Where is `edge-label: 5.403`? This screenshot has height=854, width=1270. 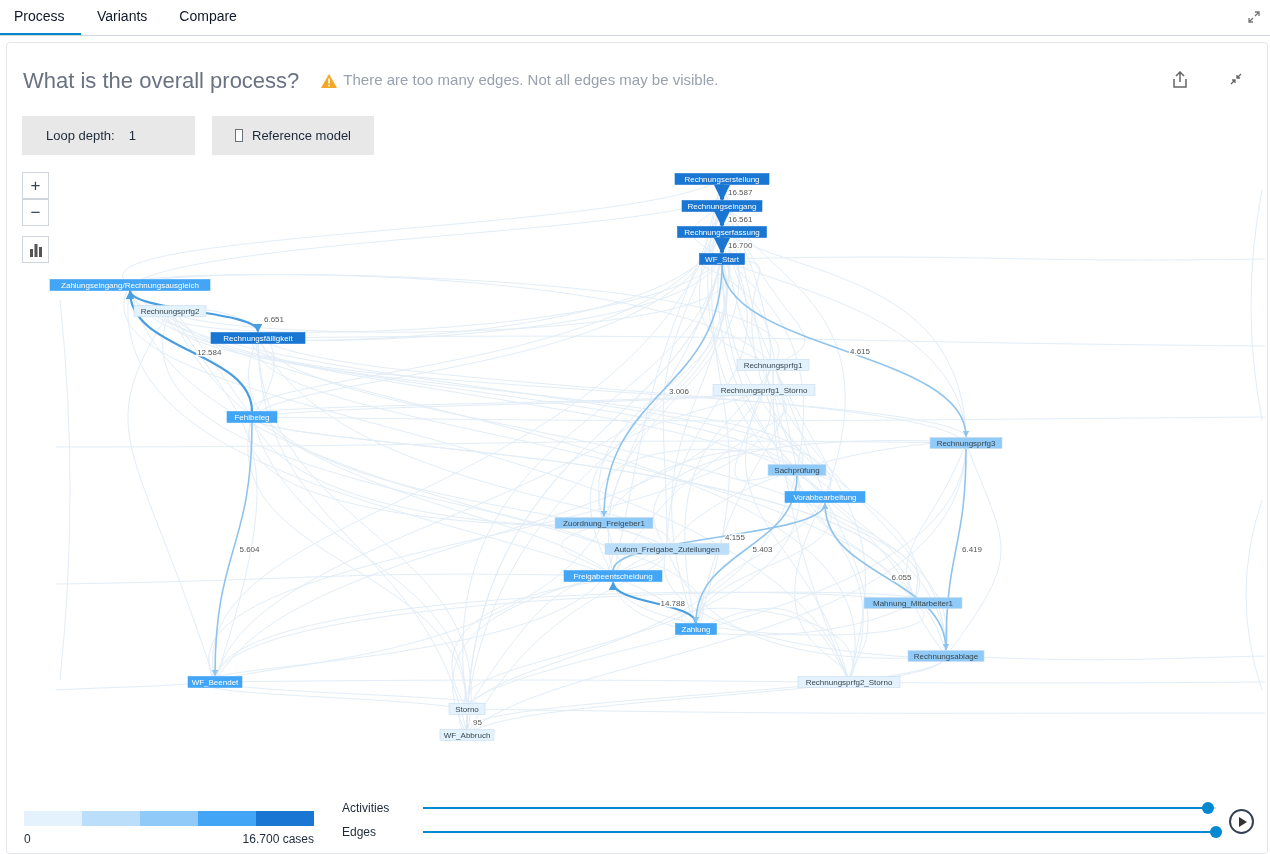 edge-label: 5.403 is located at coordinates (762, 549).